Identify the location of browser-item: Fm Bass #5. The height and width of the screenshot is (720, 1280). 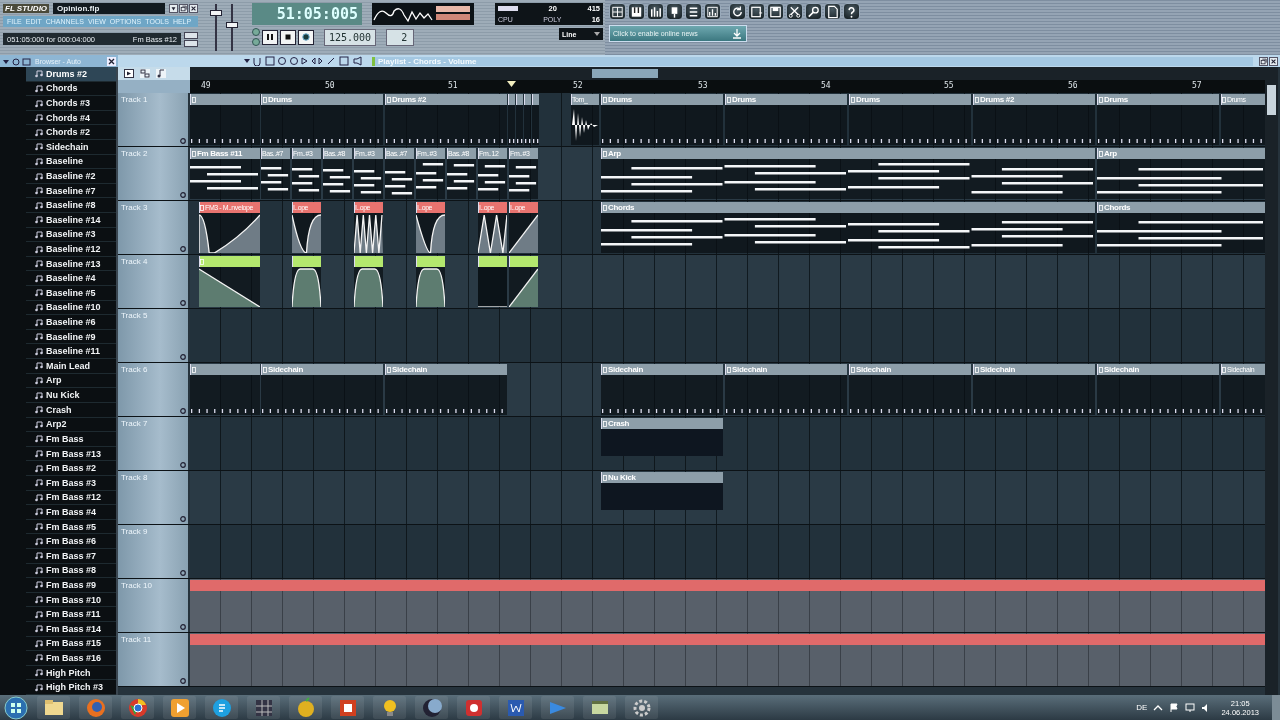
(71, 527).